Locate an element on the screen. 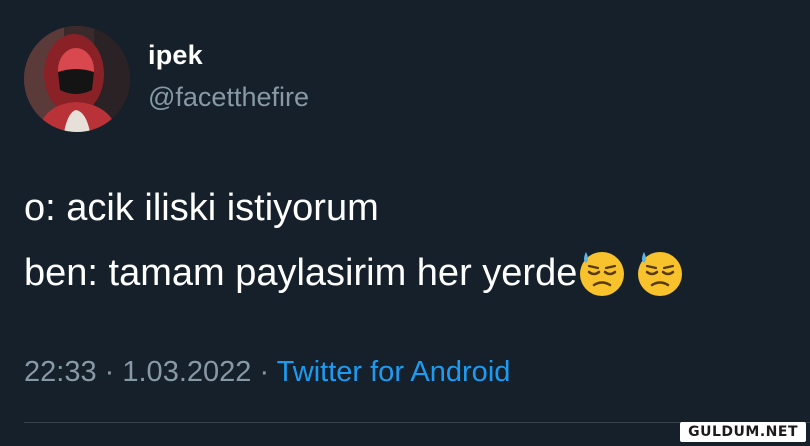 The height and width of the screenshot is (446, 810). user-handle: @facetthefire is located at coordinates (228, 97).